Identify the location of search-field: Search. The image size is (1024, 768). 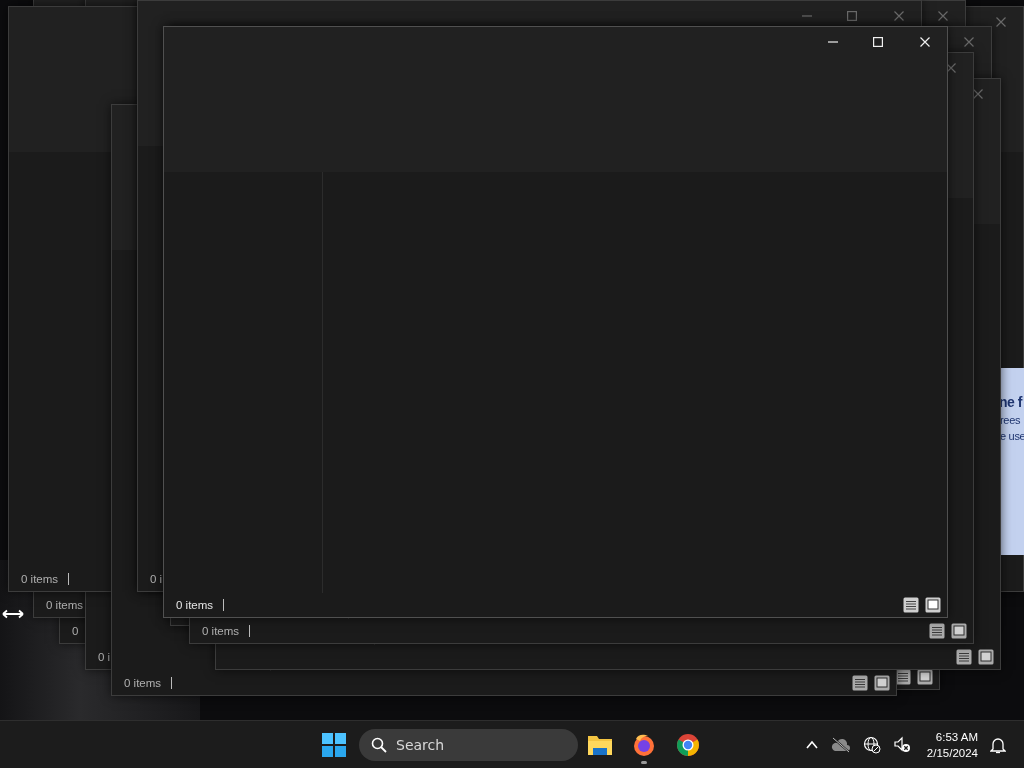
(468, 744).